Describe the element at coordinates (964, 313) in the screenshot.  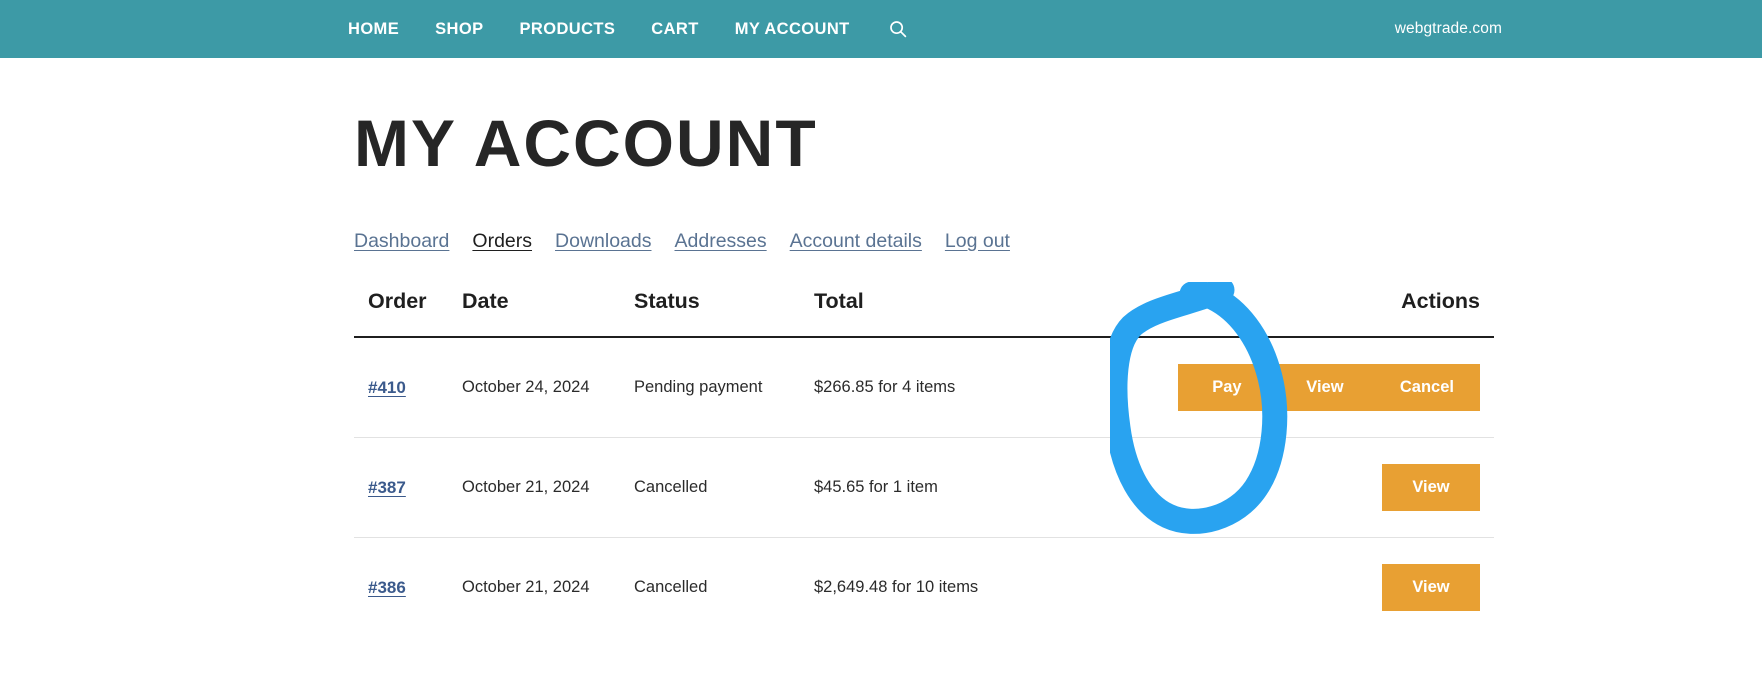
I see `column-header-total: Total` at that location.